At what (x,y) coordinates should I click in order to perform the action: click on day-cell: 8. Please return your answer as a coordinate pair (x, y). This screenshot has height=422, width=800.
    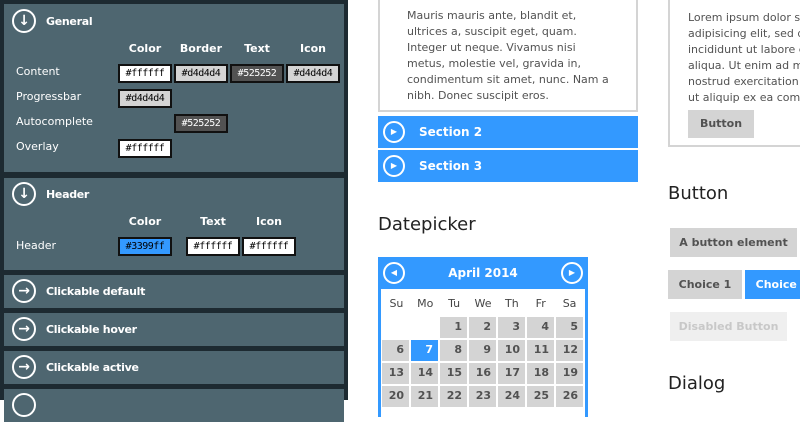
    Looking at the image, I should click on (453, 350).